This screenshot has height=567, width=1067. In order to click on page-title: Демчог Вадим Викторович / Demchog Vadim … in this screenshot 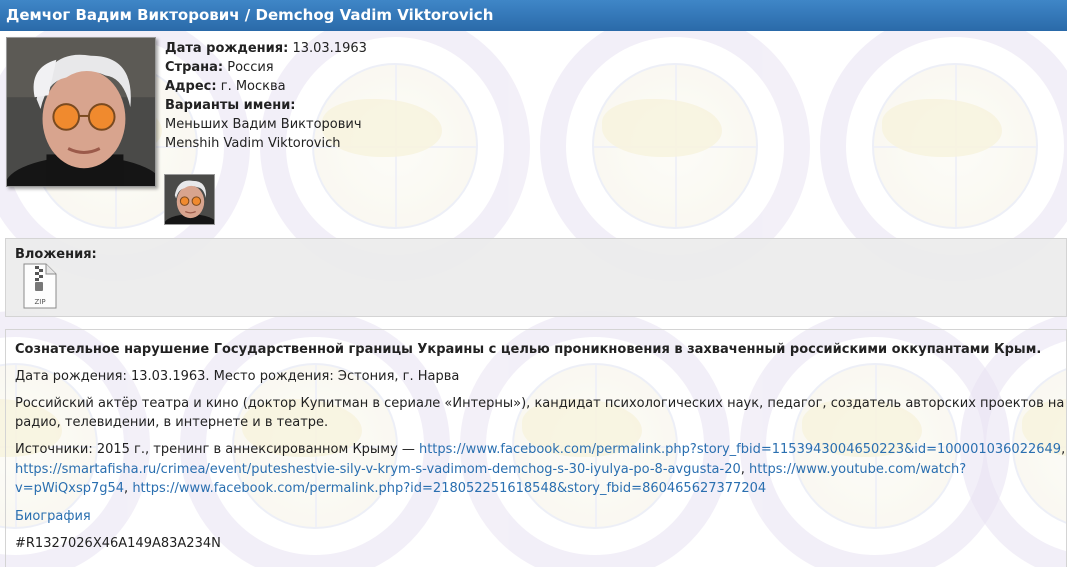, I will do `click(250, 15)`.